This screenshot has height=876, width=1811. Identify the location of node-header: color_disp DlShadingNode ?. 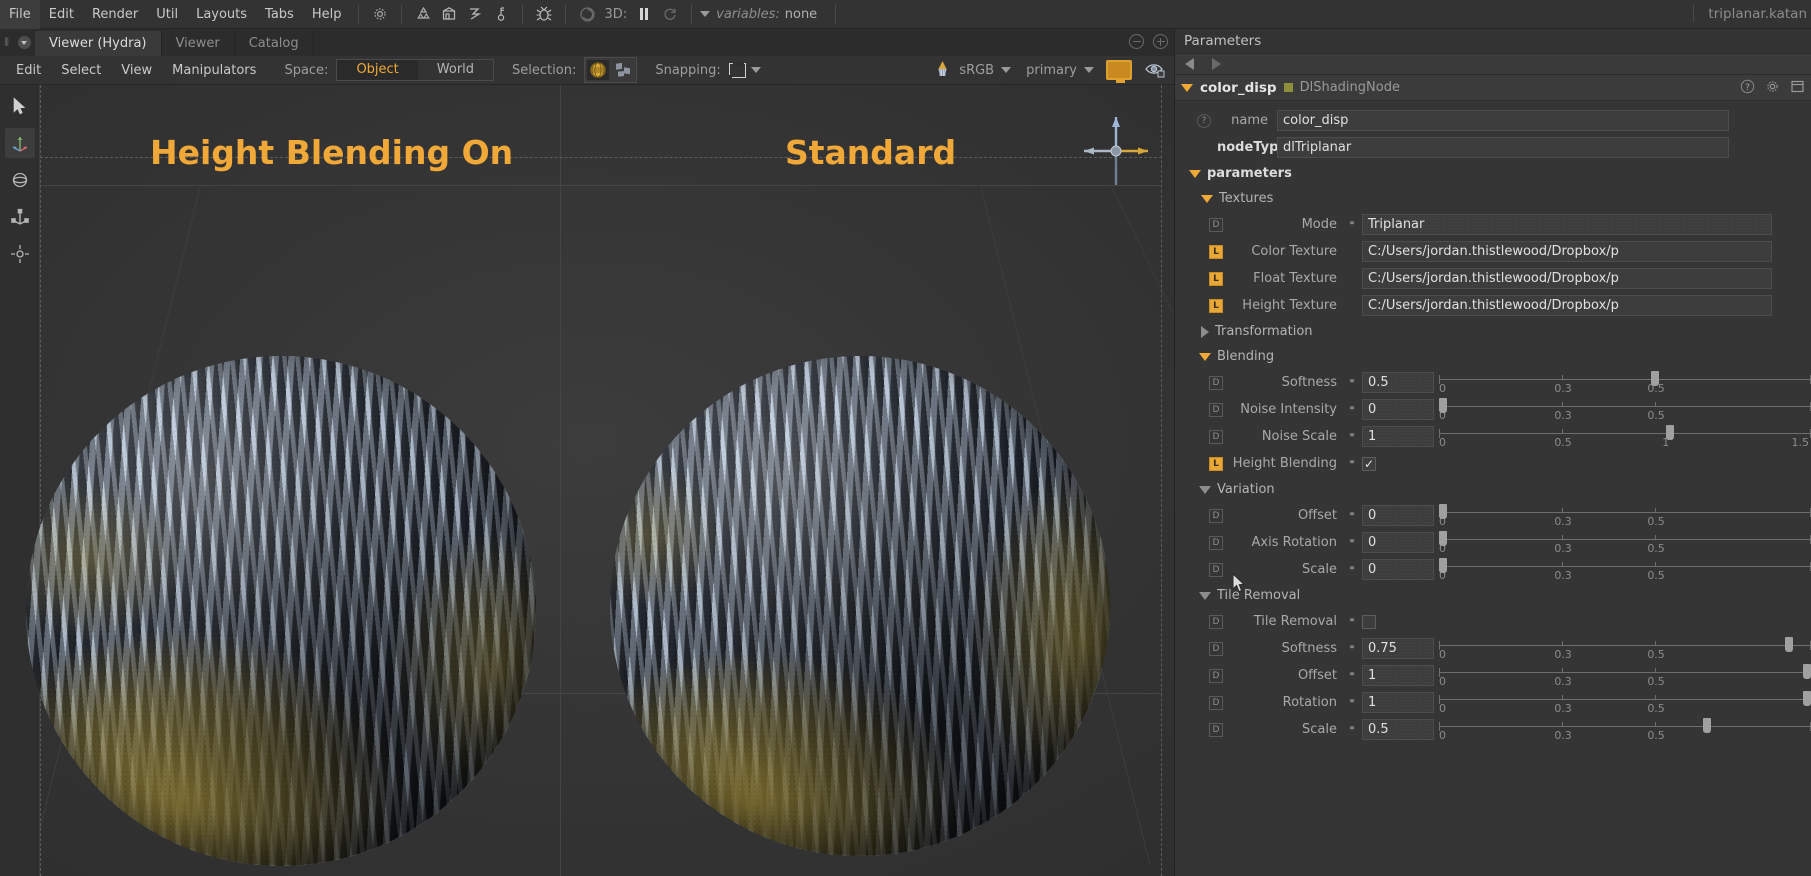
(1493, 88).